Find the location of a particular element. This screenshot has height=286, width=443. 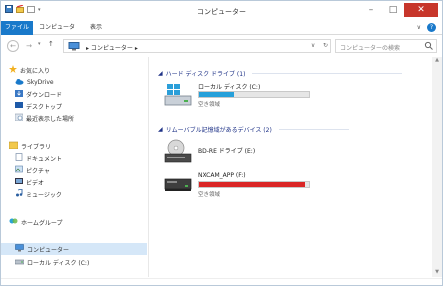

tab-file: ファイル is located at coordinates (17, 28).